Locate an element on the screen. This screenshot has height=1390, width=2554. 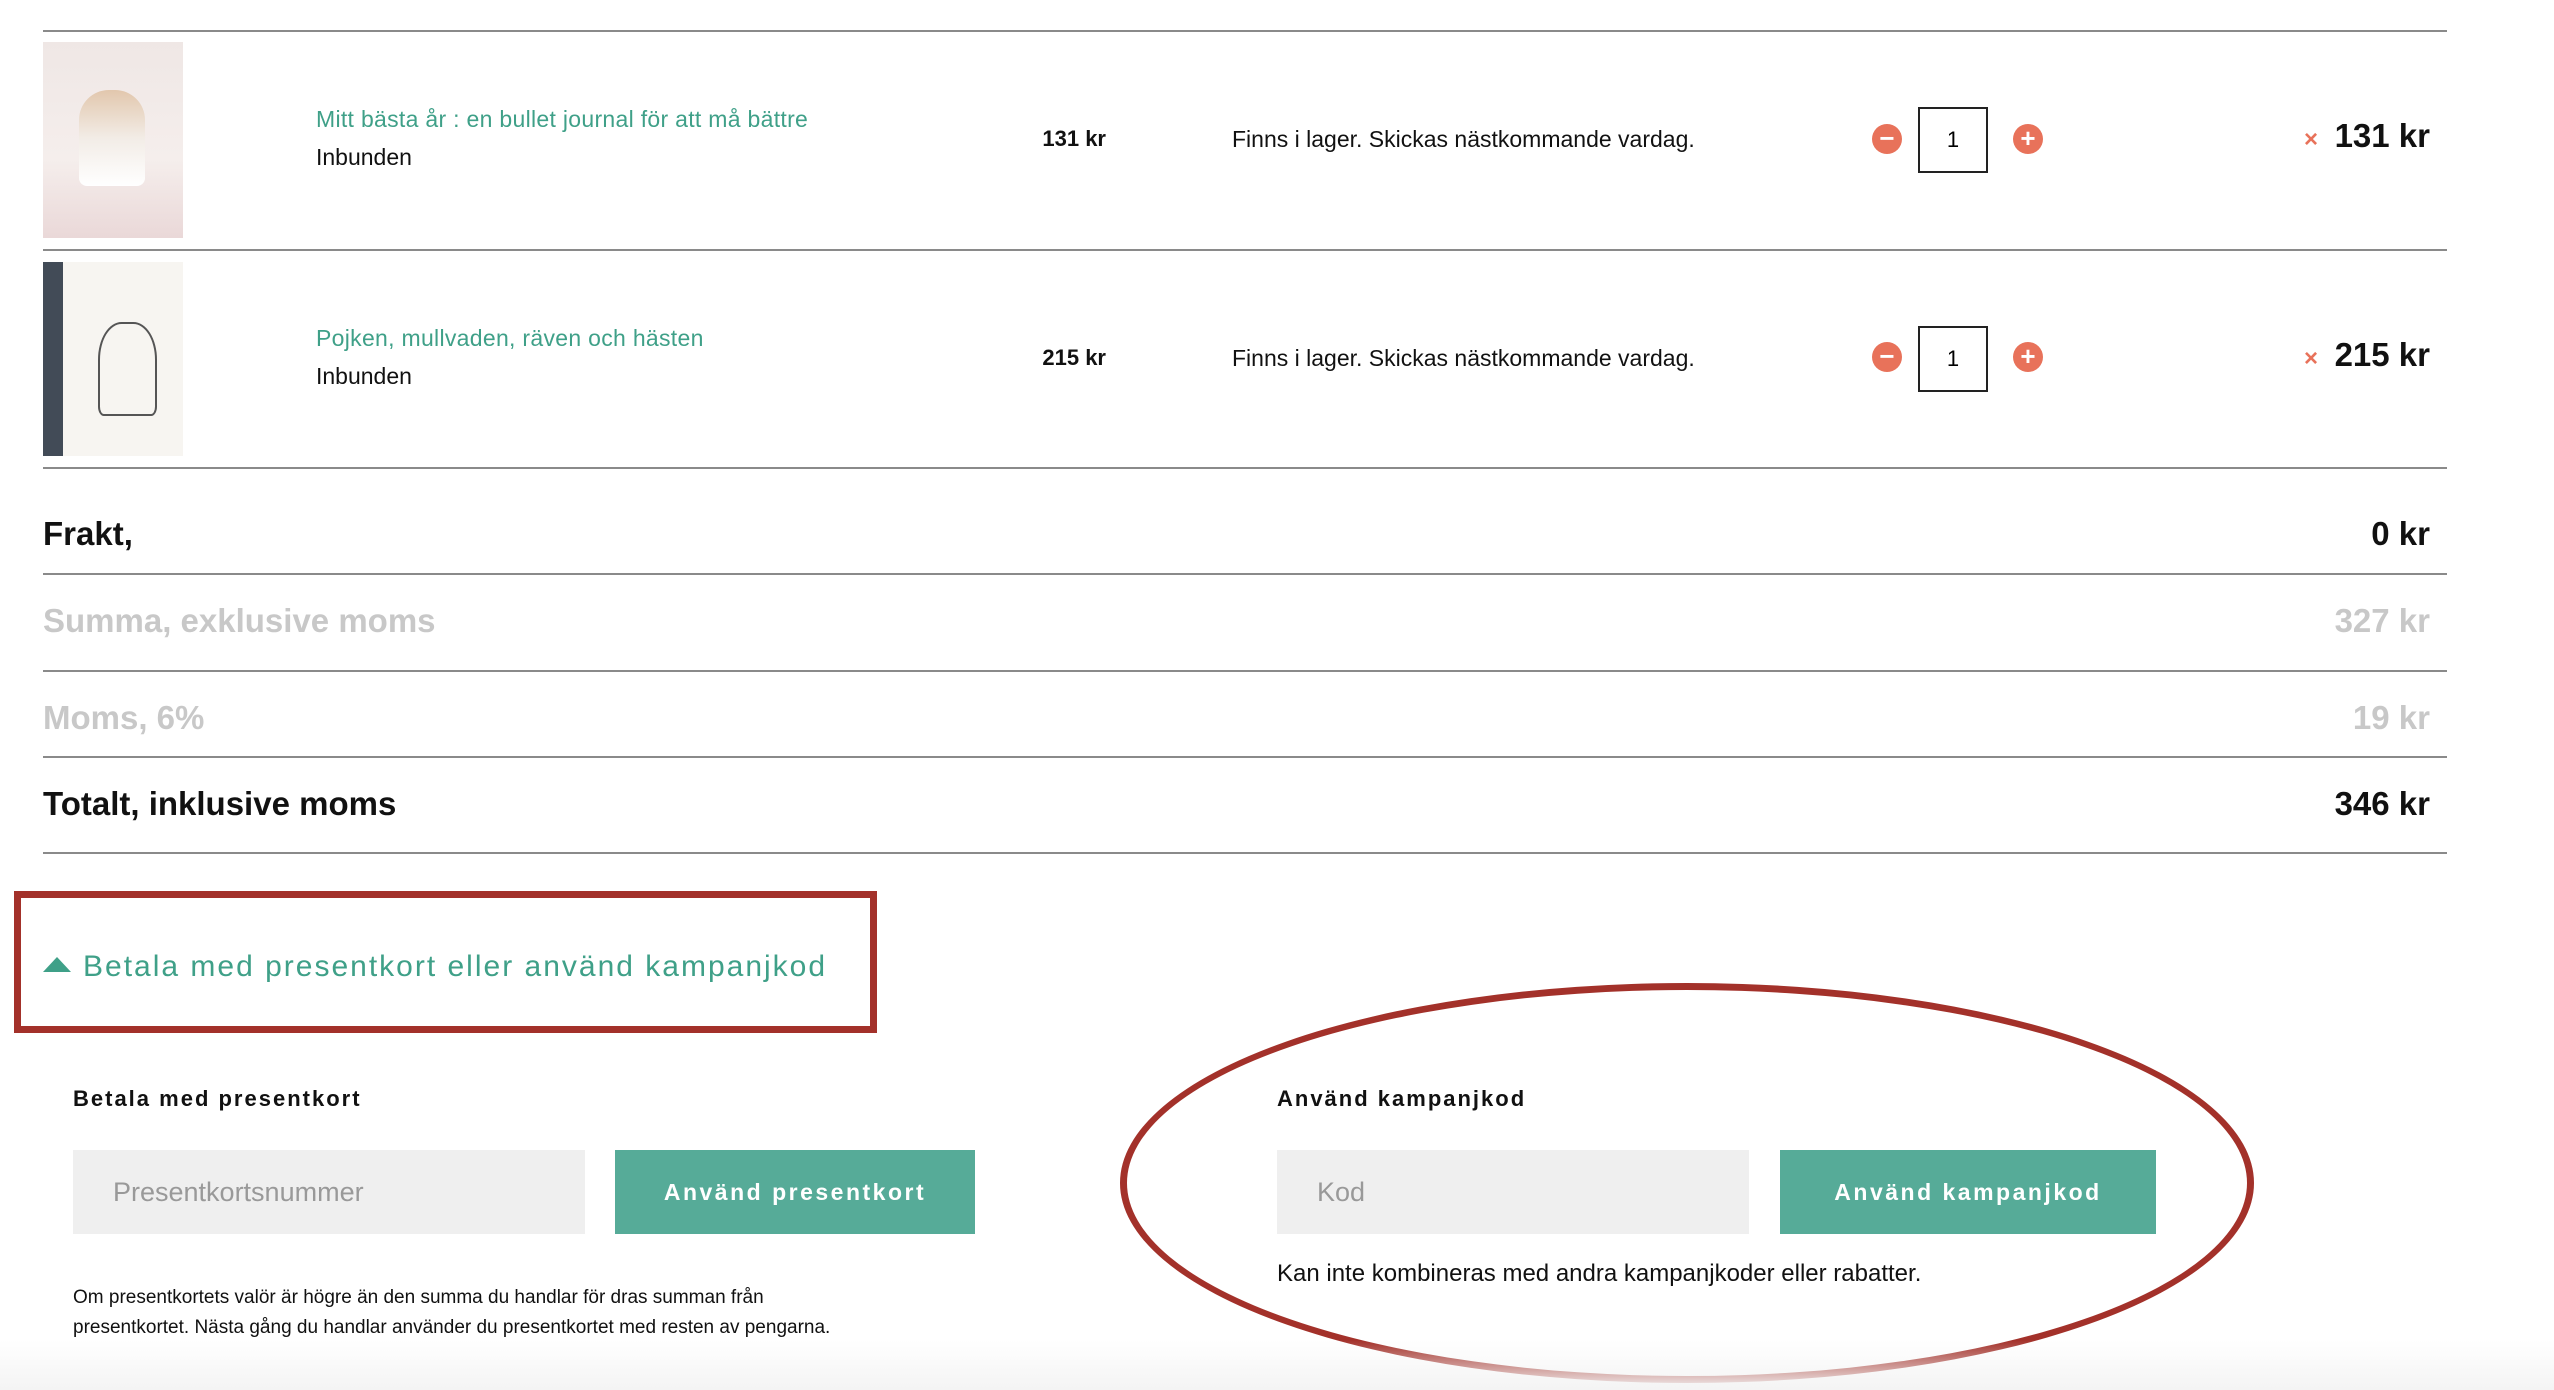
line-total: 215 kr is located at coordinates (2382, 354).